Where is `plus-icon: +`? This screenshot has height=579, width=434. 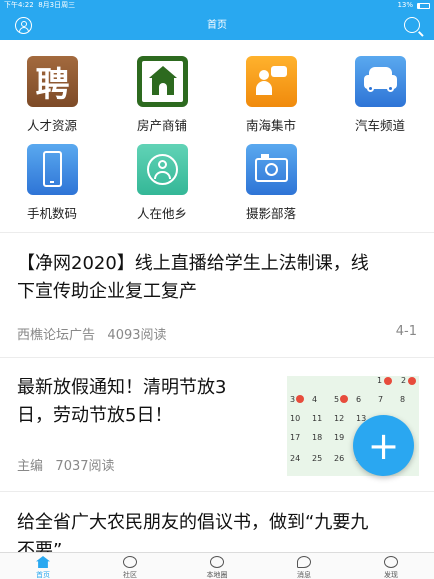 plus-icon: + is located at coordinates (383, 445).